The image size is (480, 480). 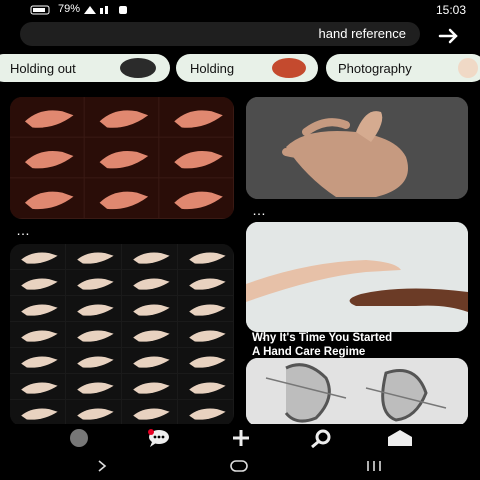 I want to click on search-icon, so click(x=321, y=438).